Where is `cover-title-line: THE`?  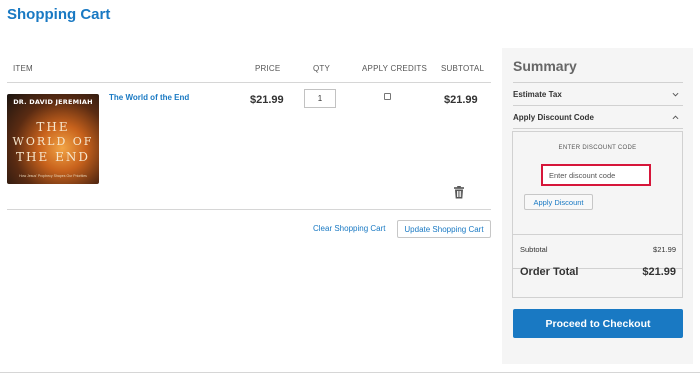 cover-title-line: THE is located at coordinates (53, 127).